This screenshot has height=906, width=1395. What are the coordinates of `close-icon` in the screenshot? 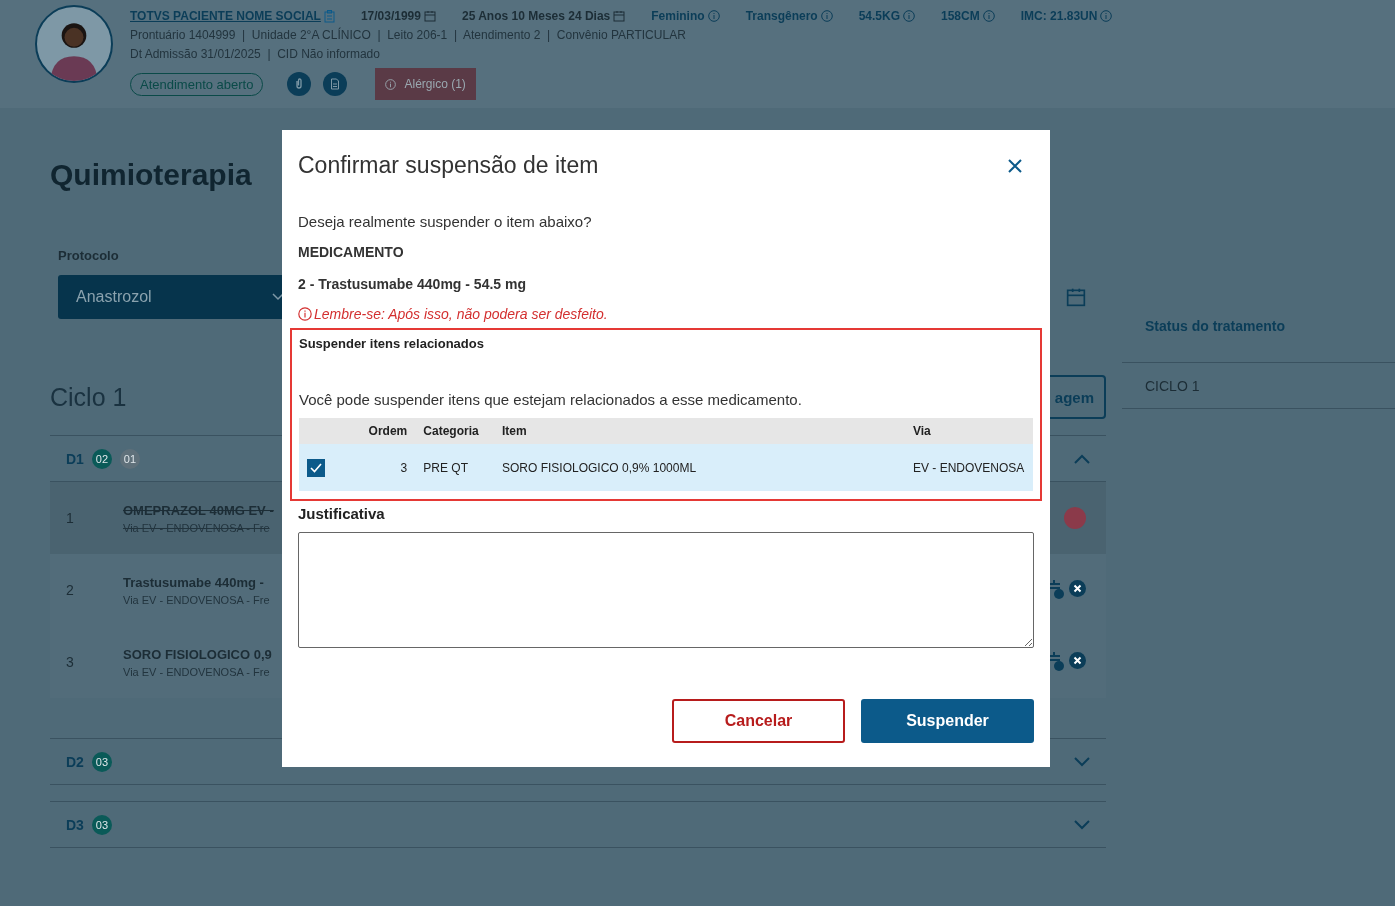 It's located at (1015, 165).